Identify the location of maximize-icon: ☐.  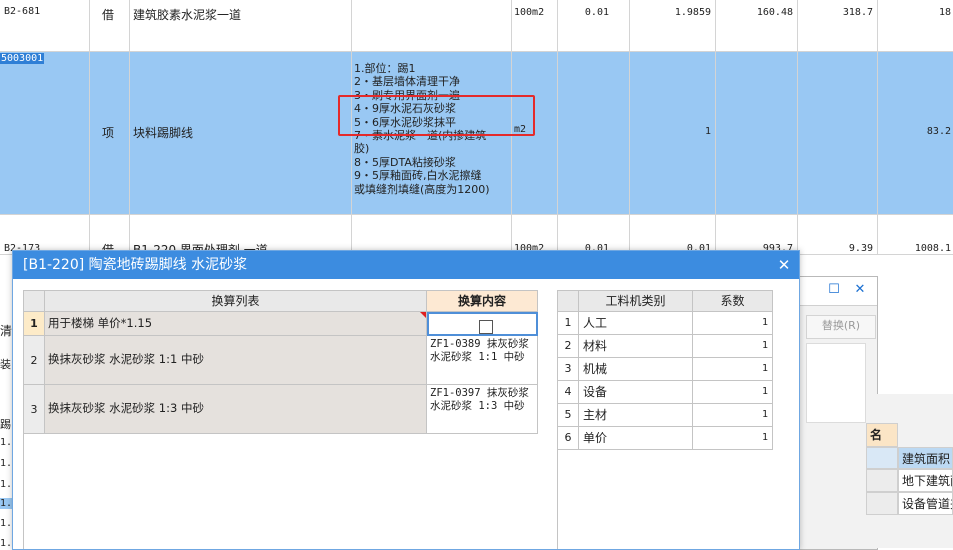
(834, 290).